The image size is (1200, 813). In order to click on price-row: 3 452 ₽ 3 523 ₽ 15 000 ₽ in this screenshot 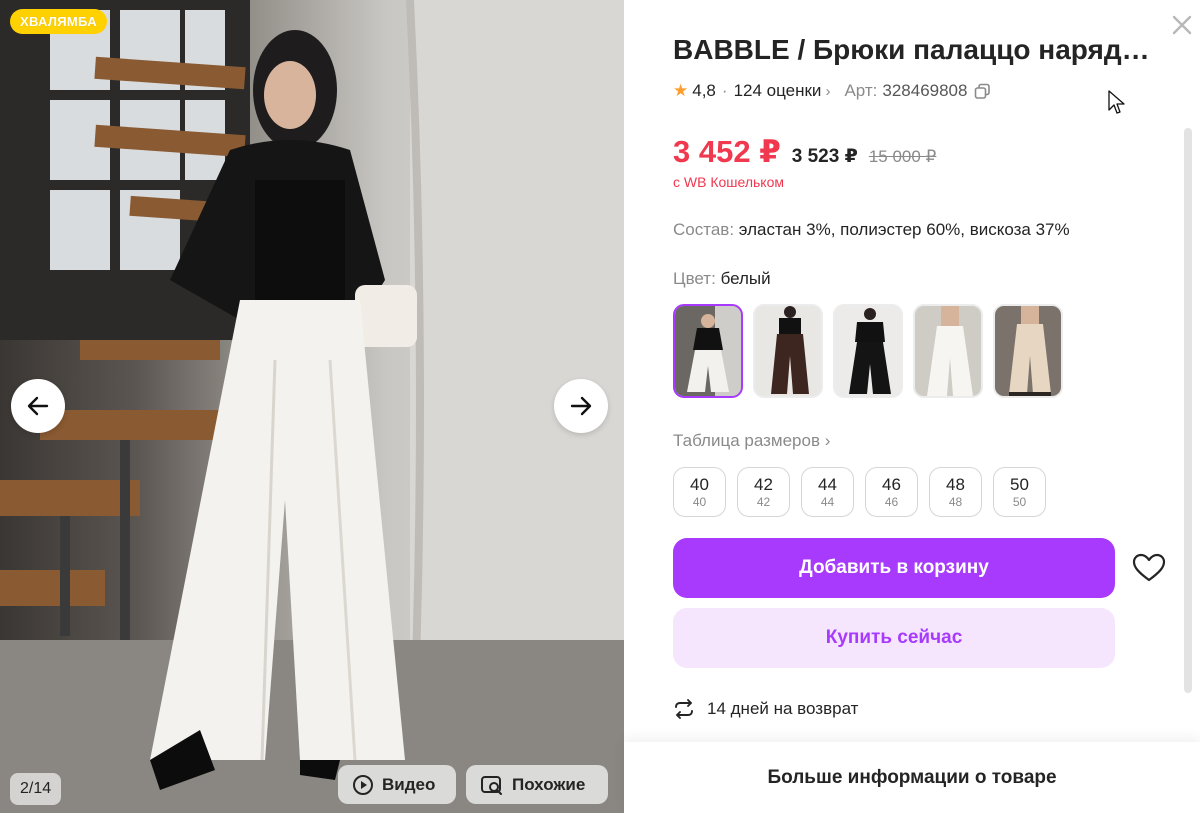, I will do `click(804, 152)`.